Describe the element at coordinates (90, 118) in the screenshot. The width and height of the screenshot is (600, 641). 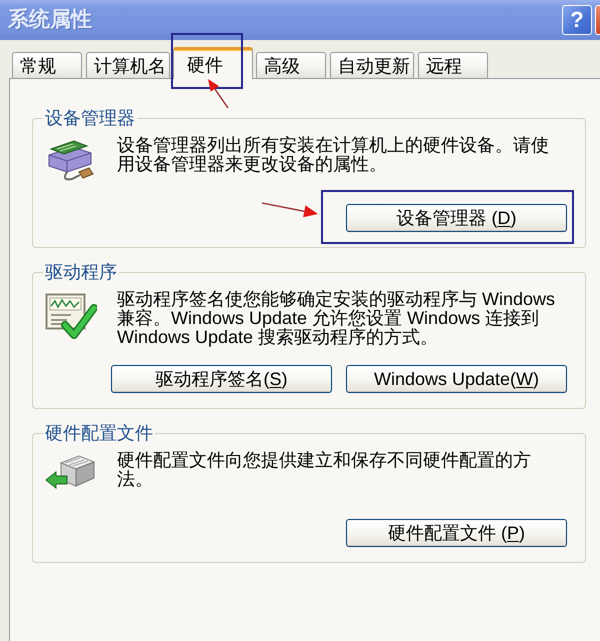
I see `group-title: 设备管理器` at that location.